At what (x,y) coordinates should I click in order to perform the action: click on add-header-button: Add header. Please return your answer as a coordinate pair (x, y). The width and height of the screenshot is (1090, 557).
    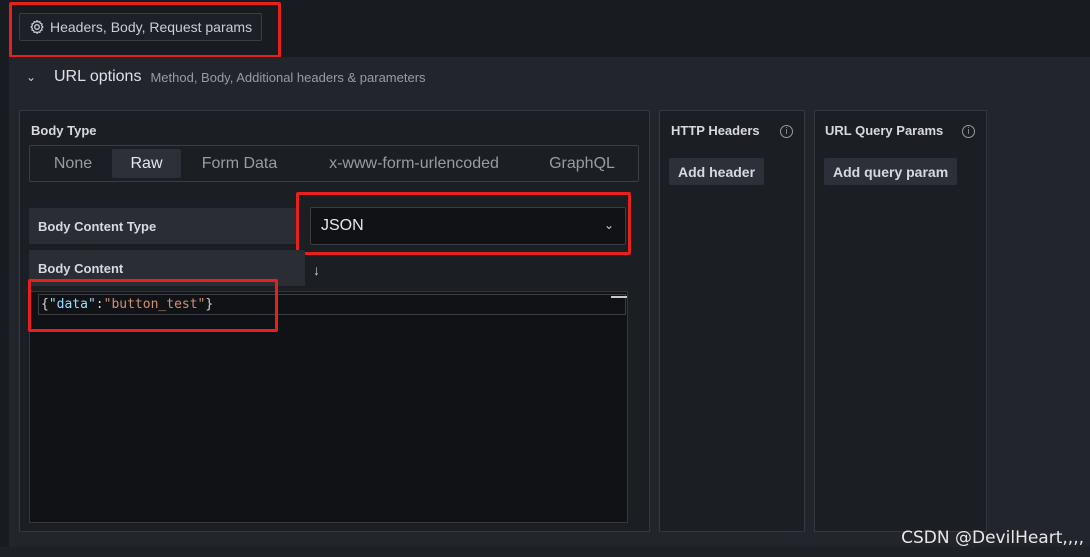
    Looking at the image, I should click on (717, 171).